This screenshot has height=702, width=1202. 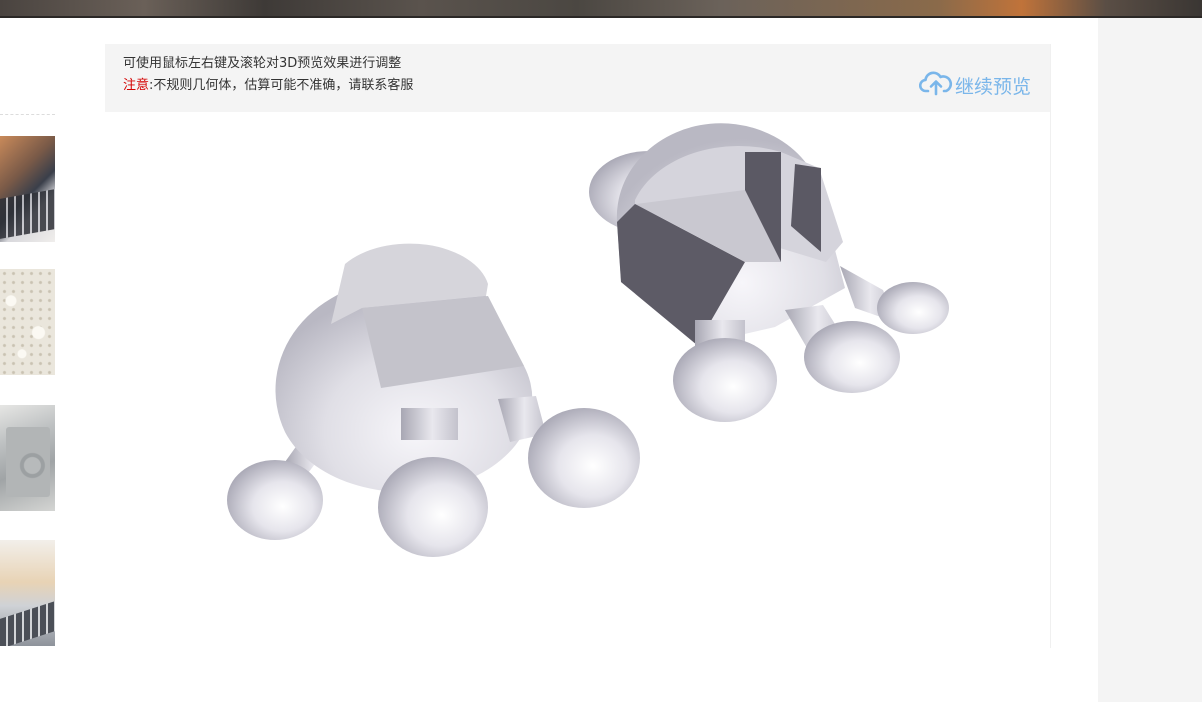 I want to click on continue-preview-button: 继续预览, so click(x=975, y=85).